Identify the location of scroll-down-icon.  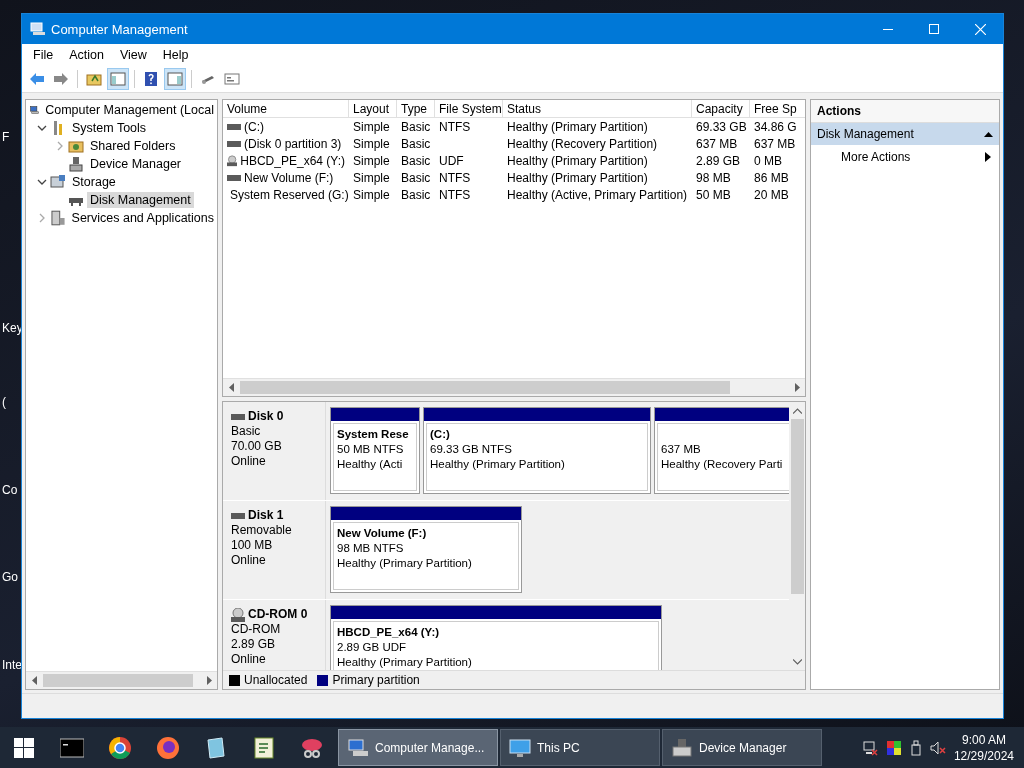
(797, 661).